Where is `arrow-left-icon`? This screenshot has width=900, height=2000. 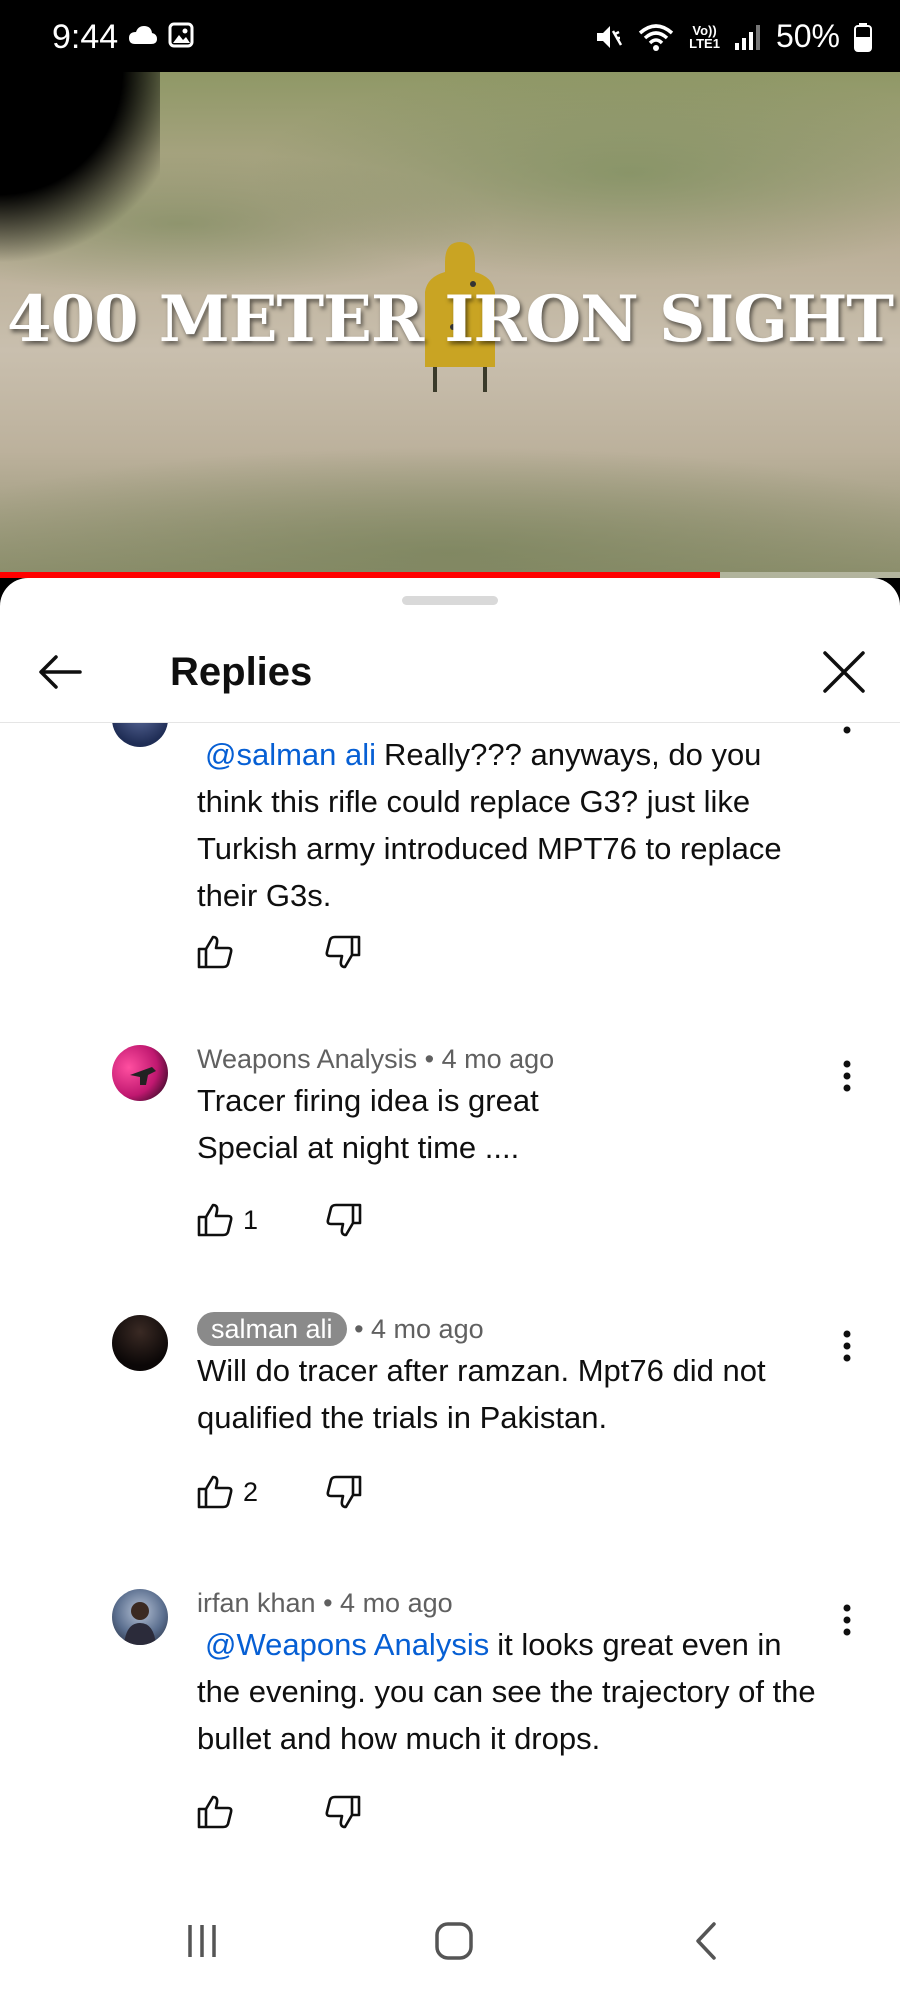
arrow-left-icon is located at coordinates (60, 672).